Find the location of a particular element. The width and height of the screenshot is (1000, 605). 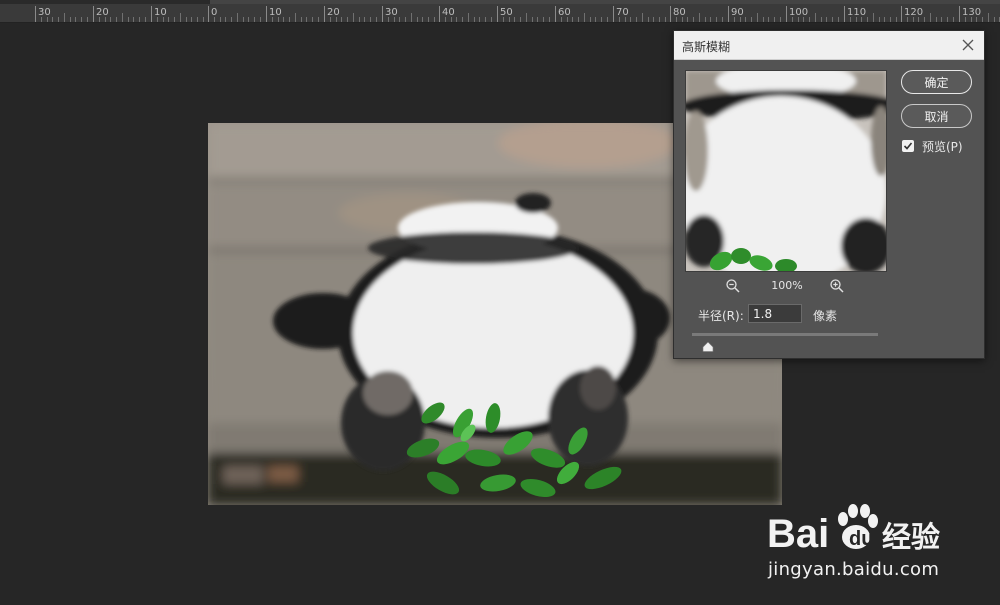

horizontal-ruler: 30 20 10 0 10 20 30 40 50 60 70 80 90 100 110 120 130 is located at coordinates (500, 11).